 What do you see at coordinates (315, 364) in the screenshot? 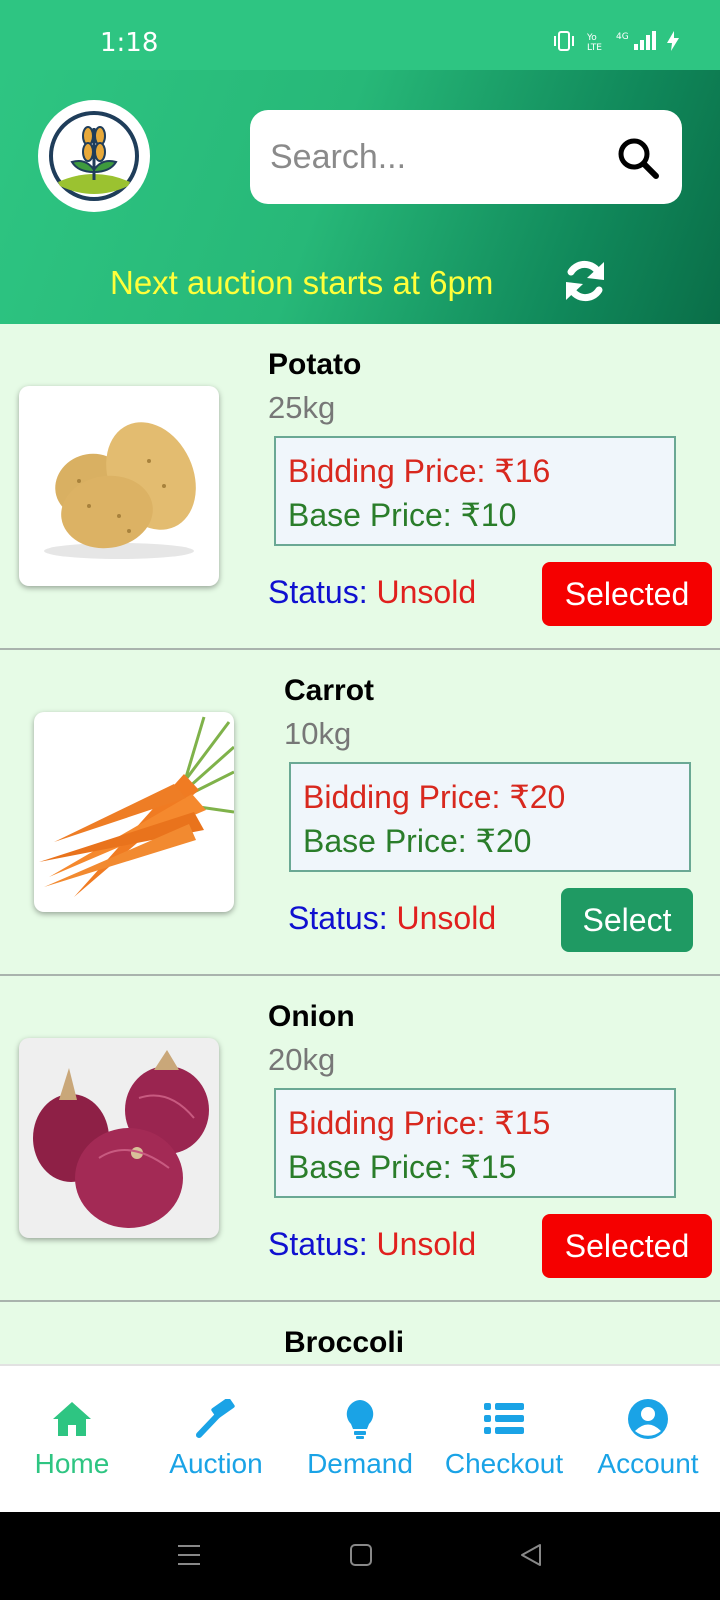
I see `product-name: Potato` at bounding box center [315, 364].